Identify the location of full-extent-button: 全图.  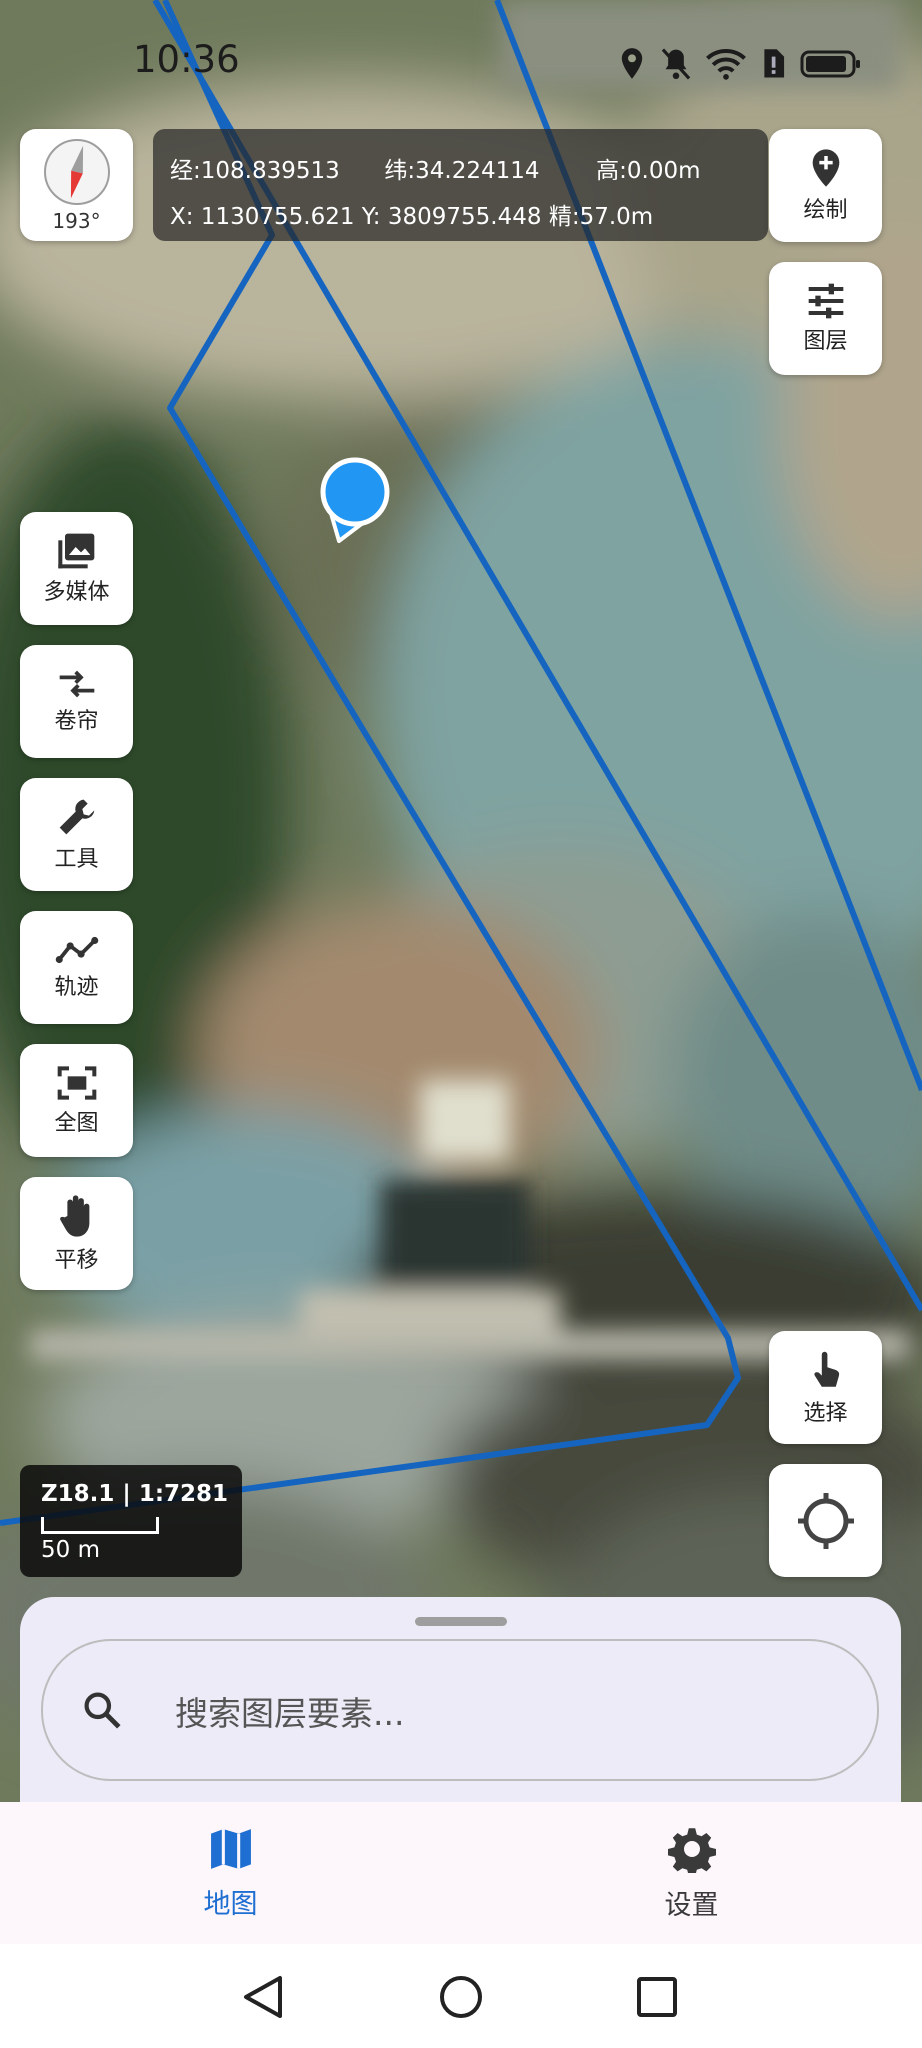
(76, 1100).